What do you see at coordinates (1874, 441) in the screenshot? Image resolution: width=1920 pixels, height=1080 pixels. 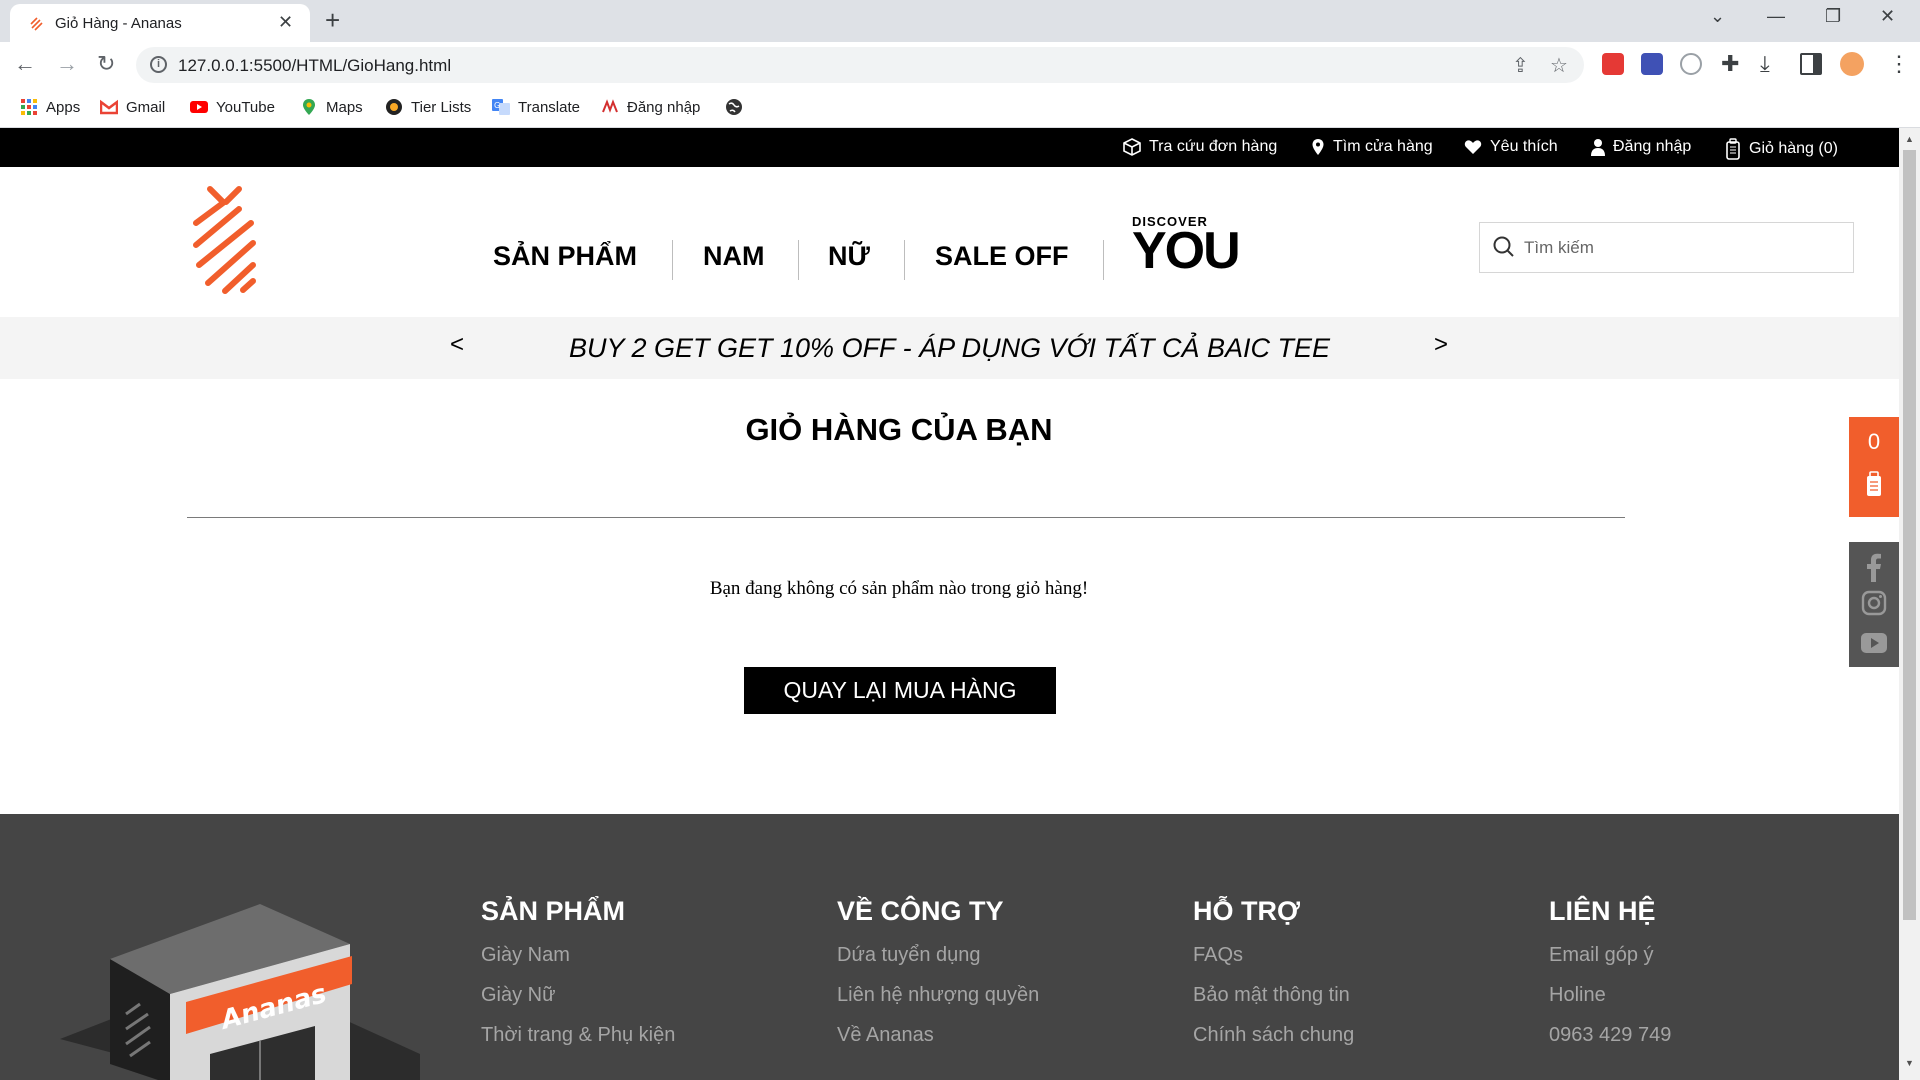 I see `floating-cart-count: 0` at bounding box center [1874, 441].